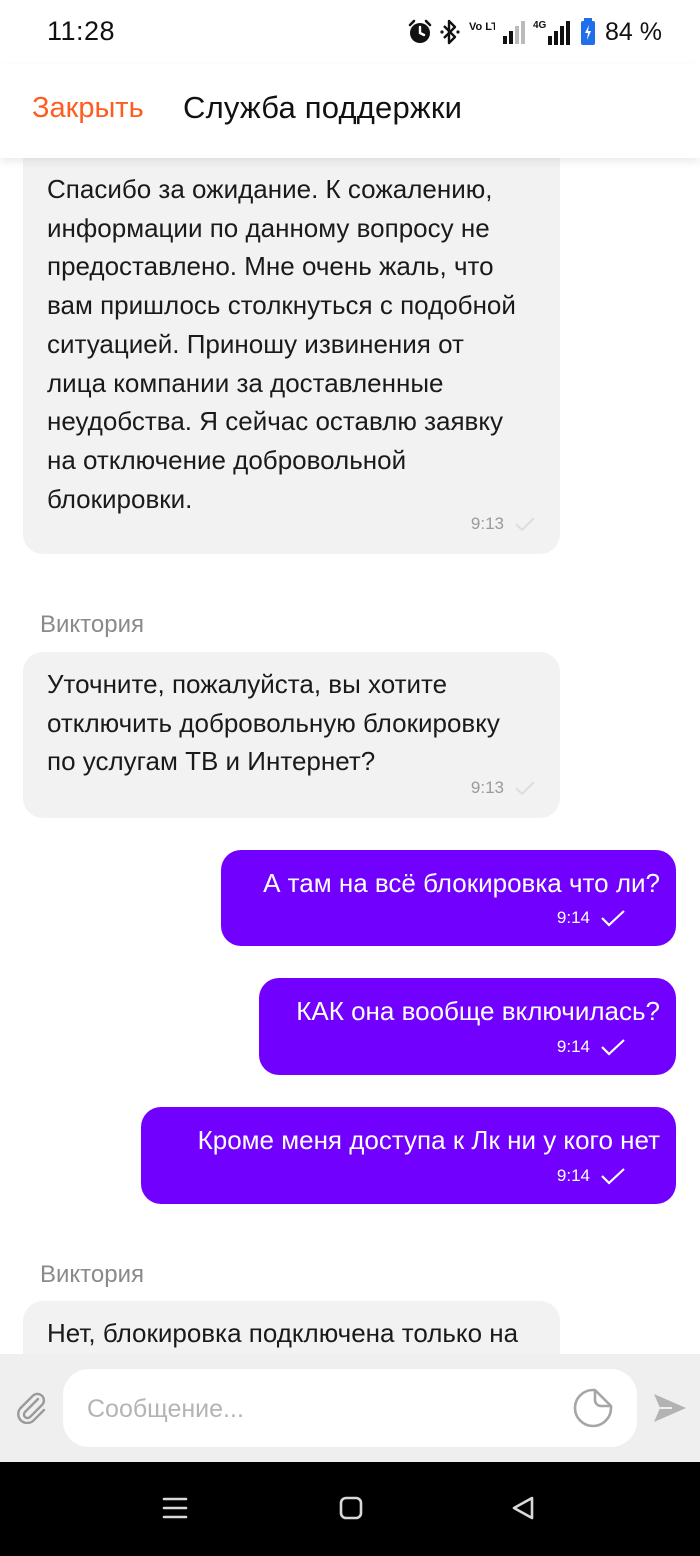 Image resolution: width=700 pixels, height=1556 pixels. I want to click on close-button: Закрыть, so click(88, 108).